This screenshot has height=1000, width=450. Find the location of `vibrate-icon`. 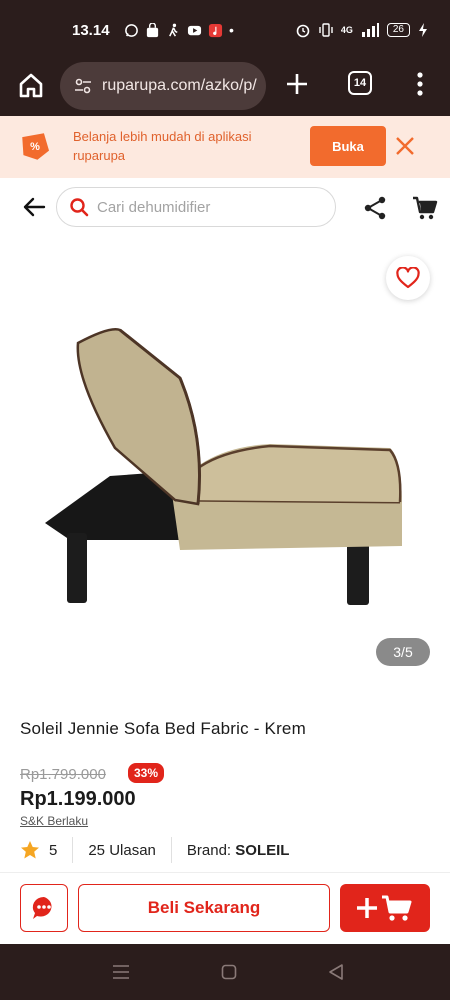

vibrate-icon is located at coordinates (326, 30).